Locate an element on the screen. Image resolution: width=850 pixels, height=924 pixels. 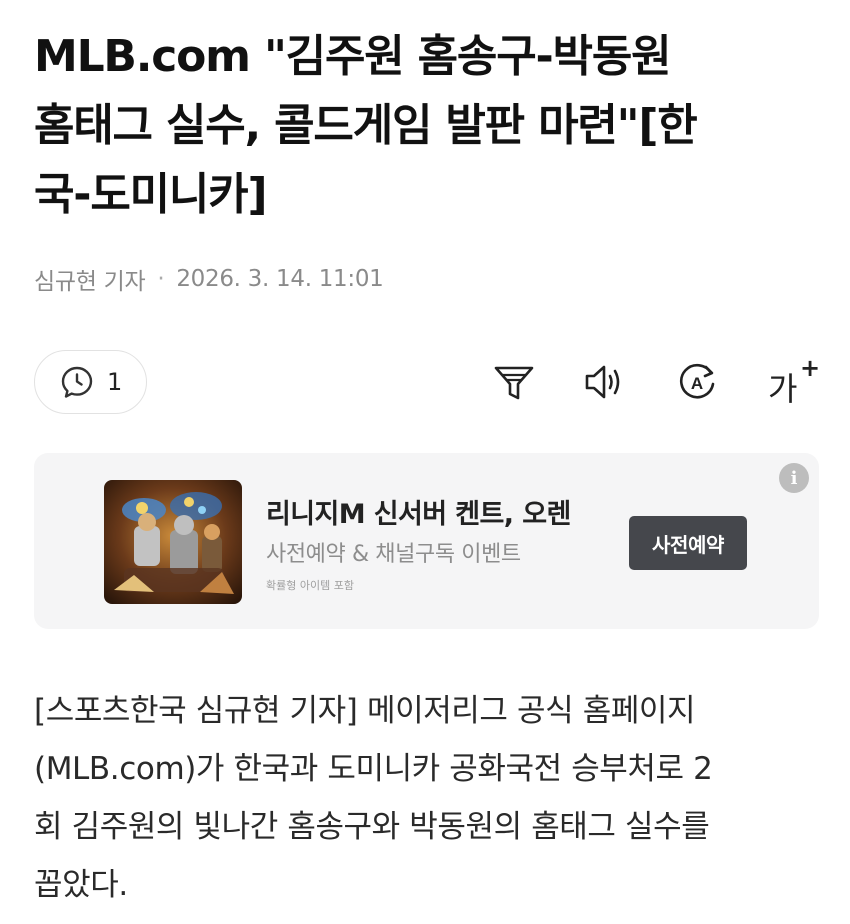
translate-icon: A is located at coordinates (697, 382).